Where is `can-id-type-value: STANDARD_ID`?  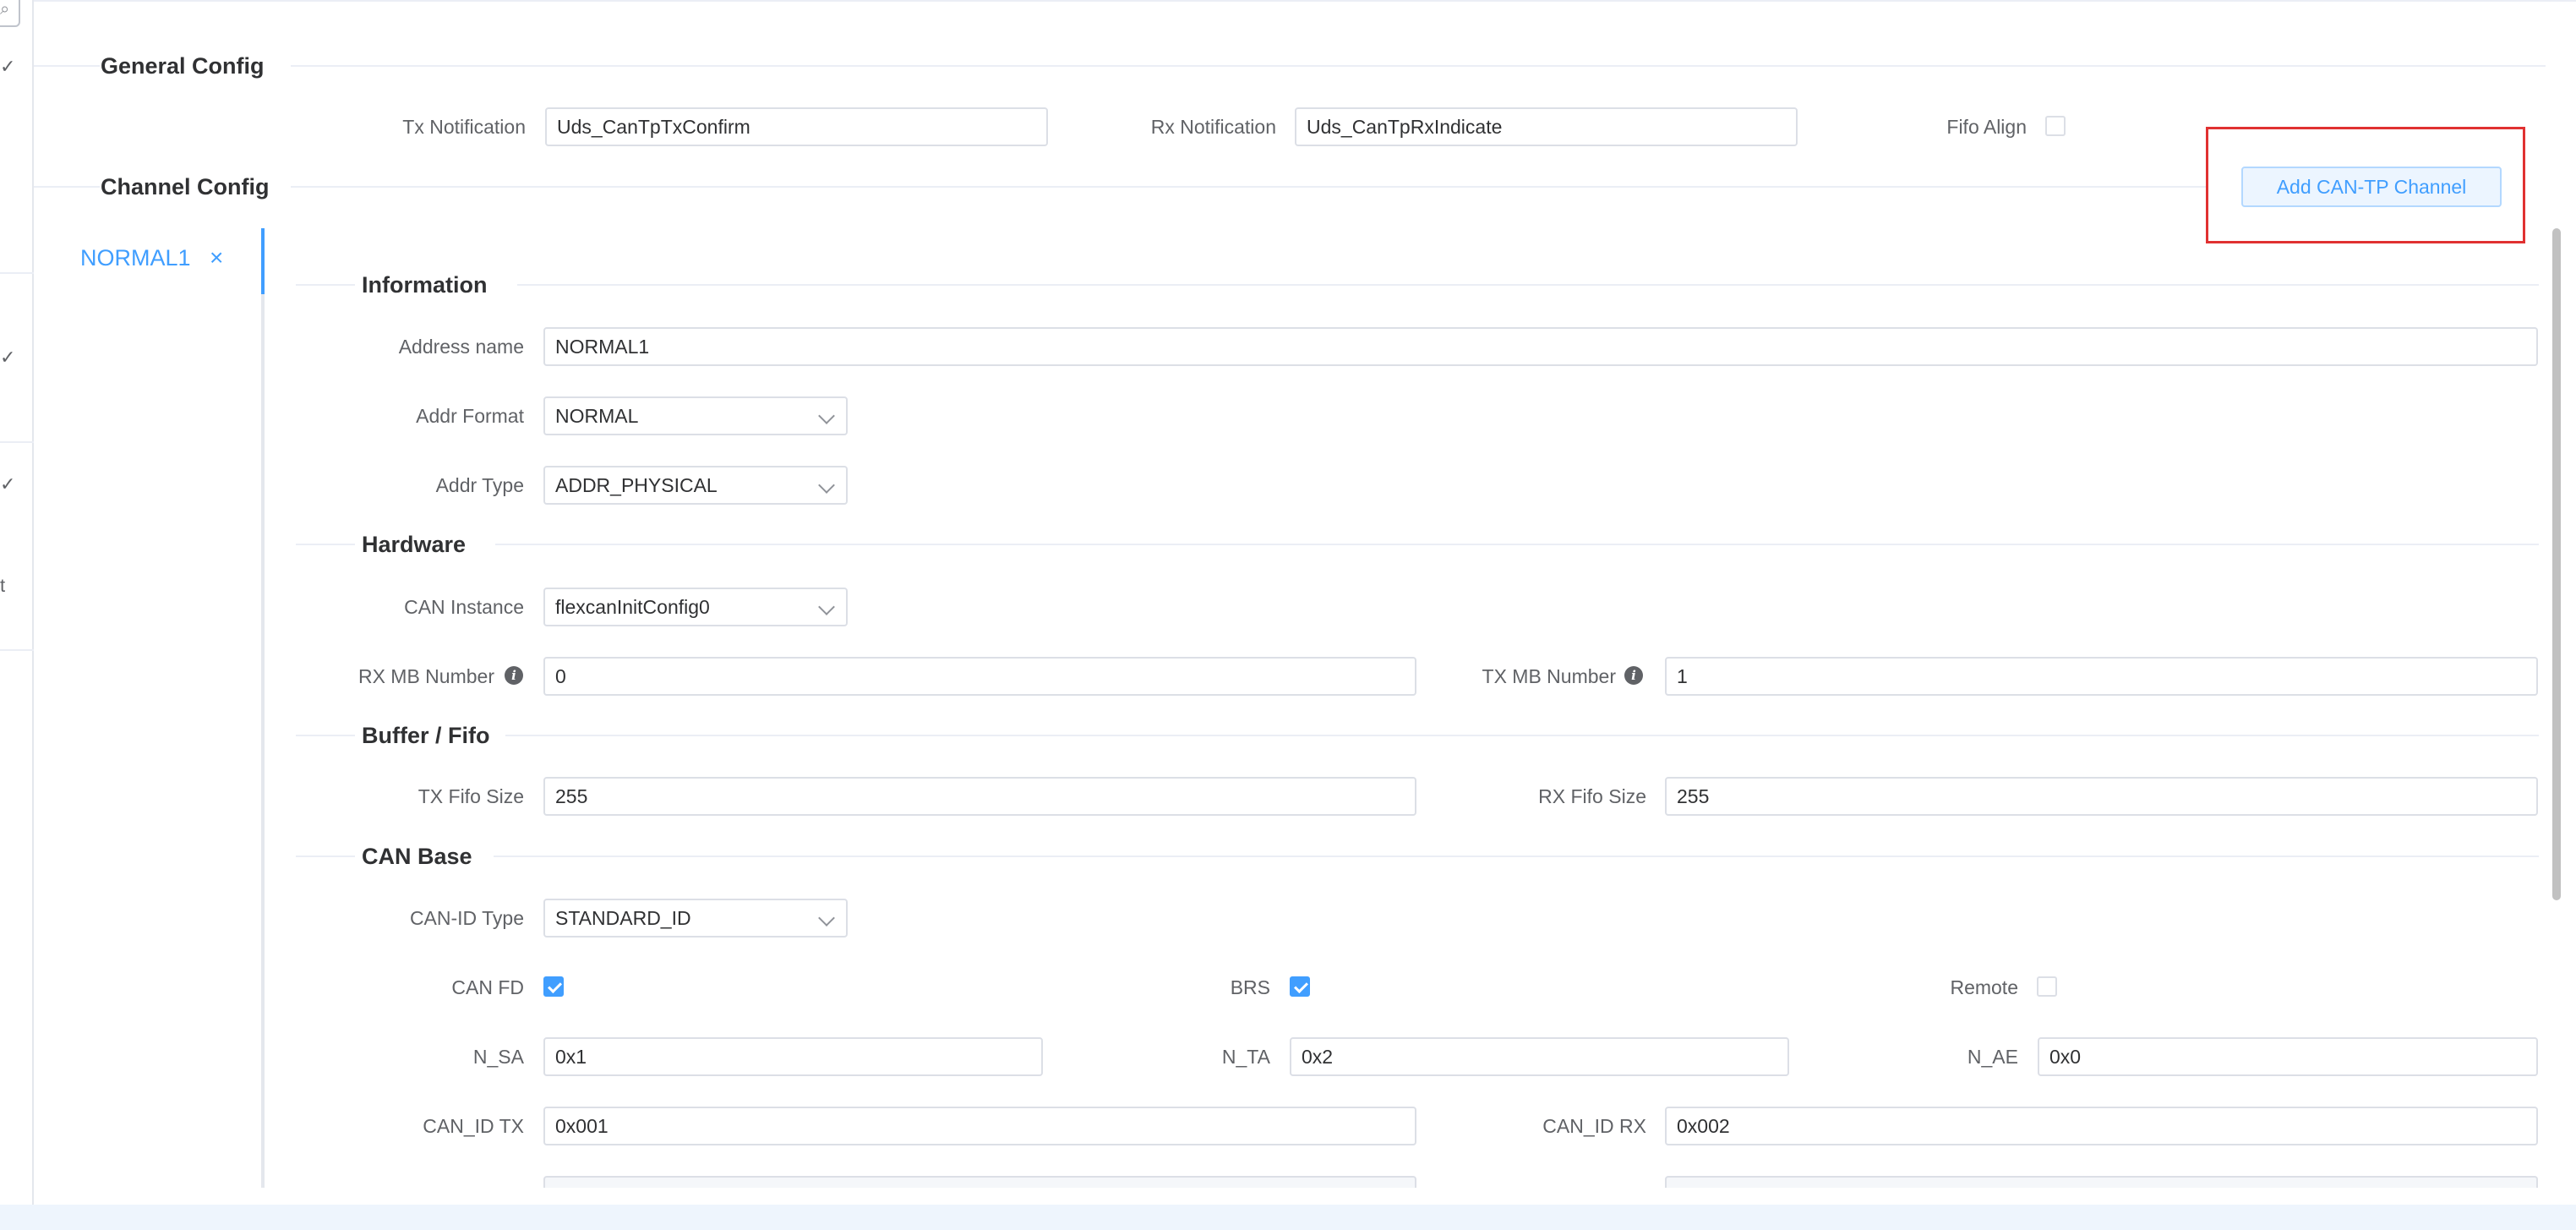 can-id-type-value: STANDARD_ID is located at coordinates (623, 918).